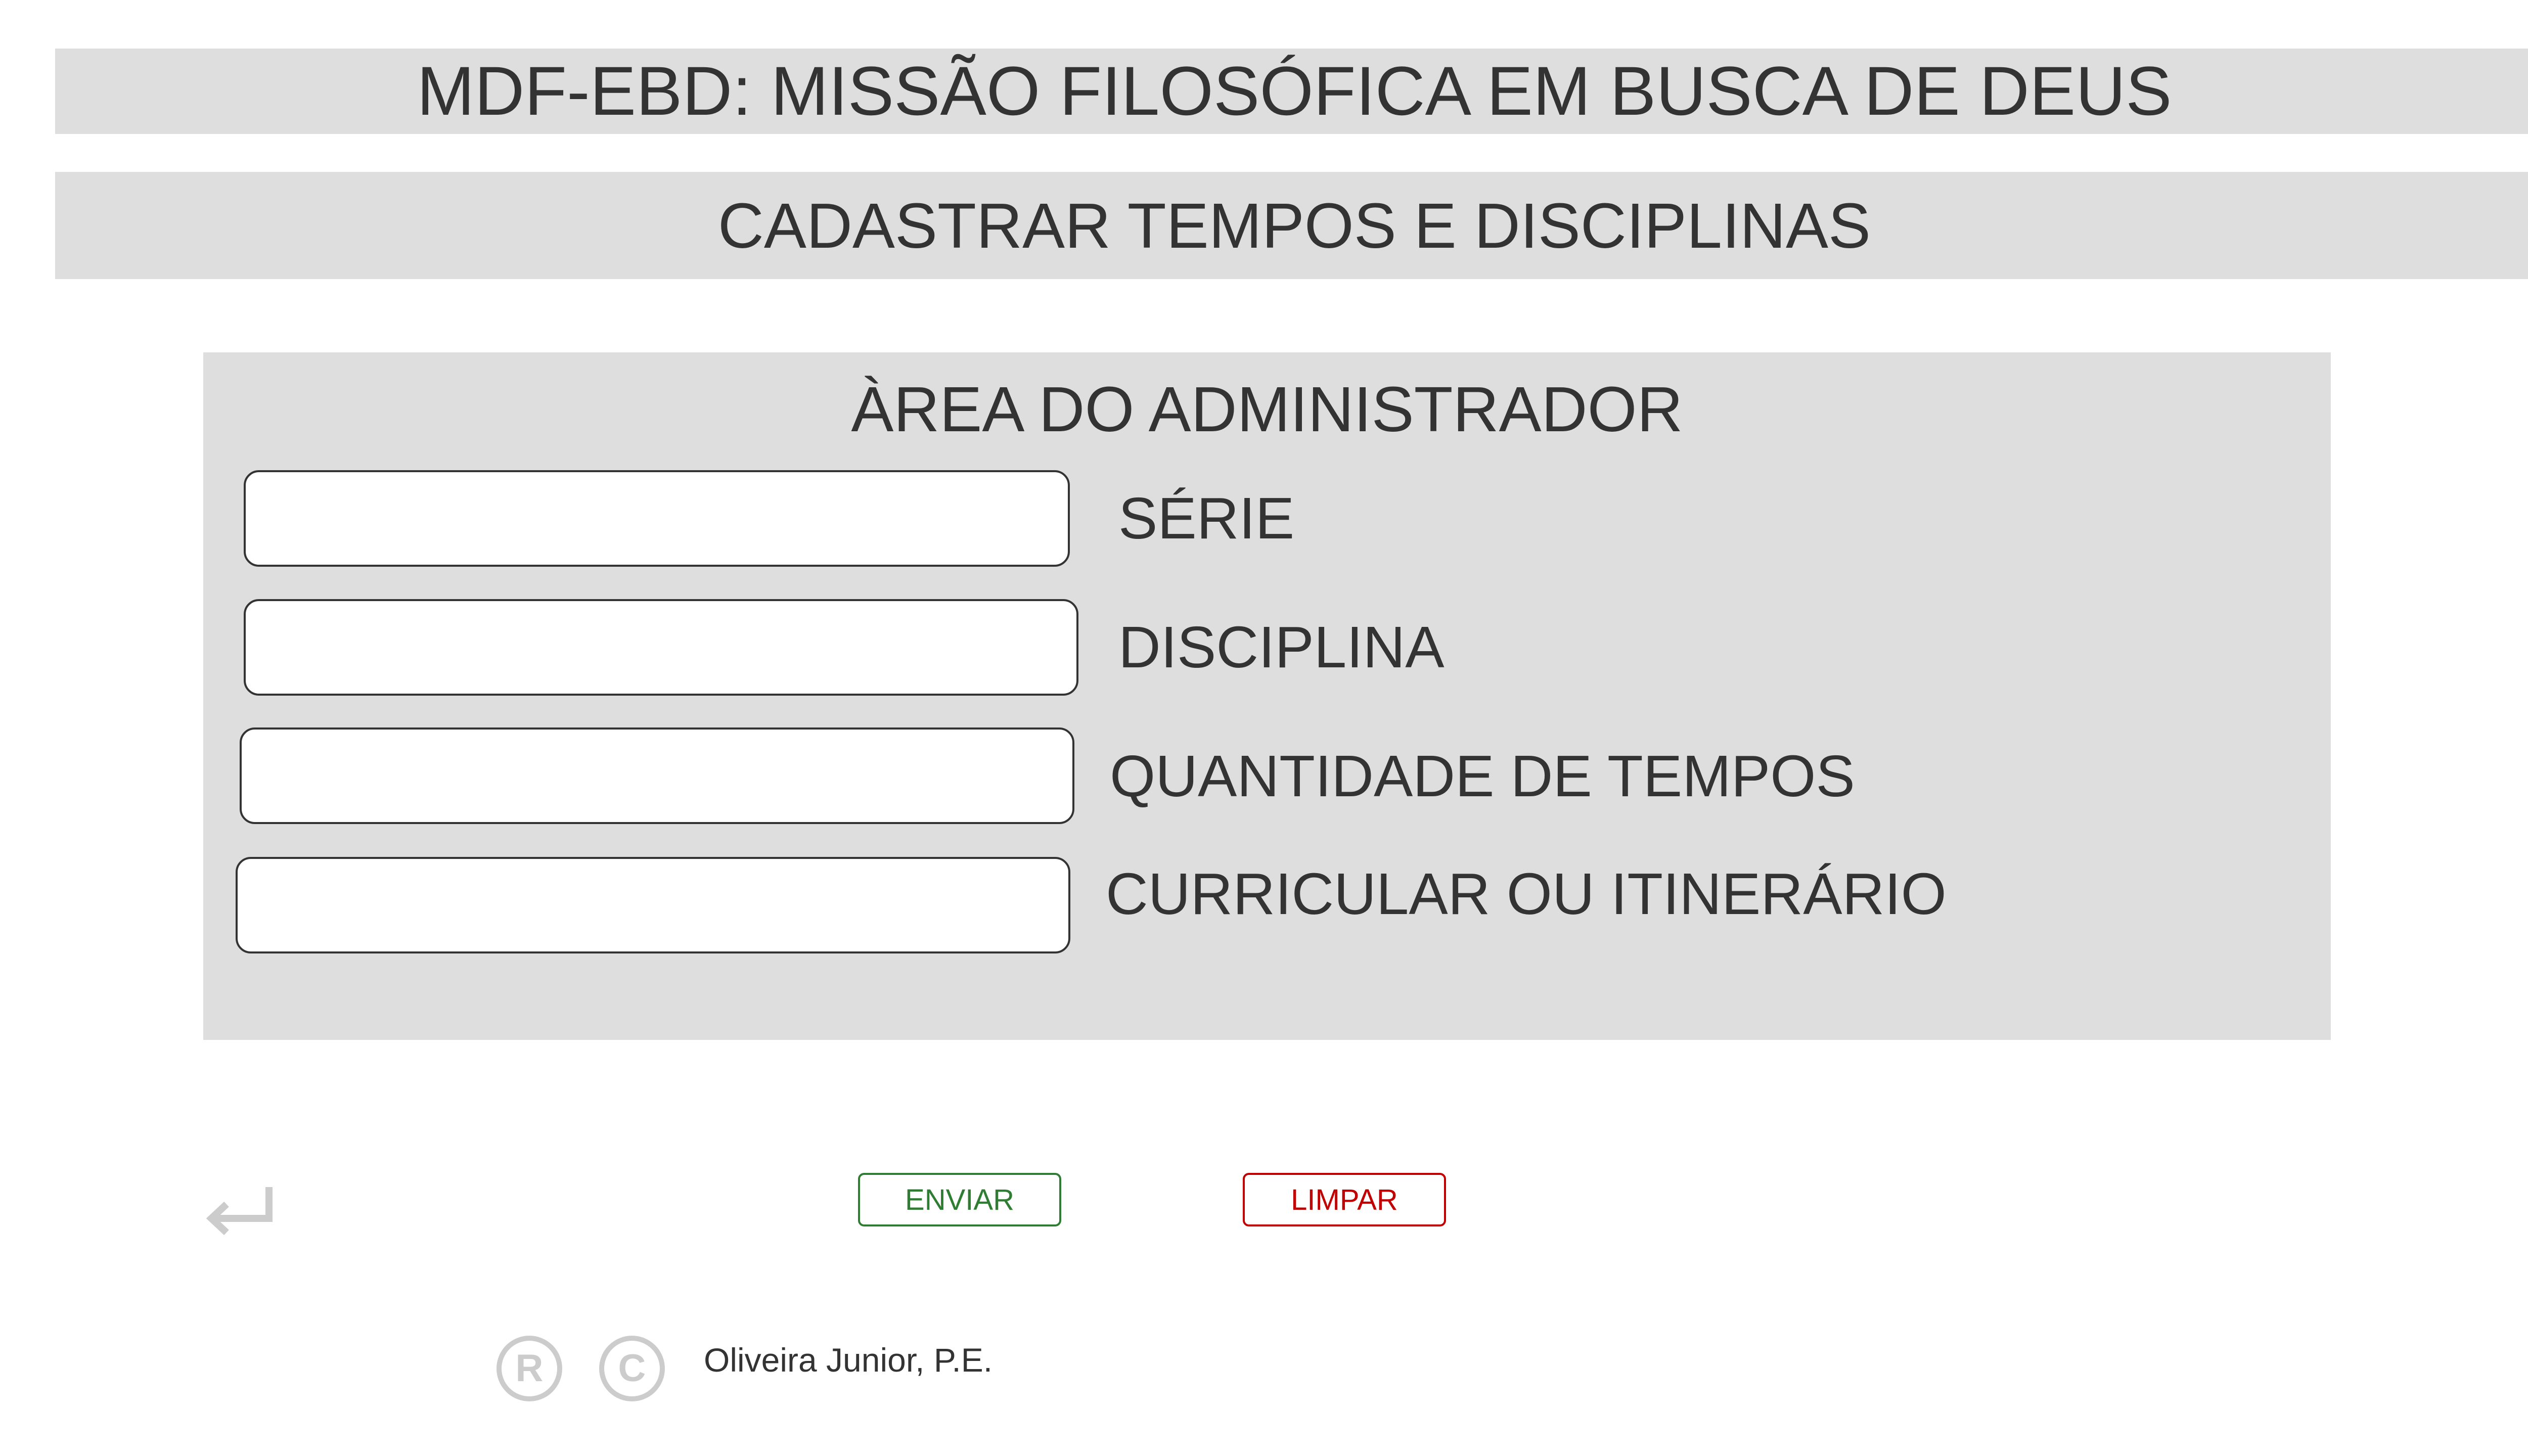 The width and height of the screenshot is (2528, 1456). Describe the element at coordinates (1281, 647) in the screenshot. I see `disciplina-label: DISCIPLINA` at that location.